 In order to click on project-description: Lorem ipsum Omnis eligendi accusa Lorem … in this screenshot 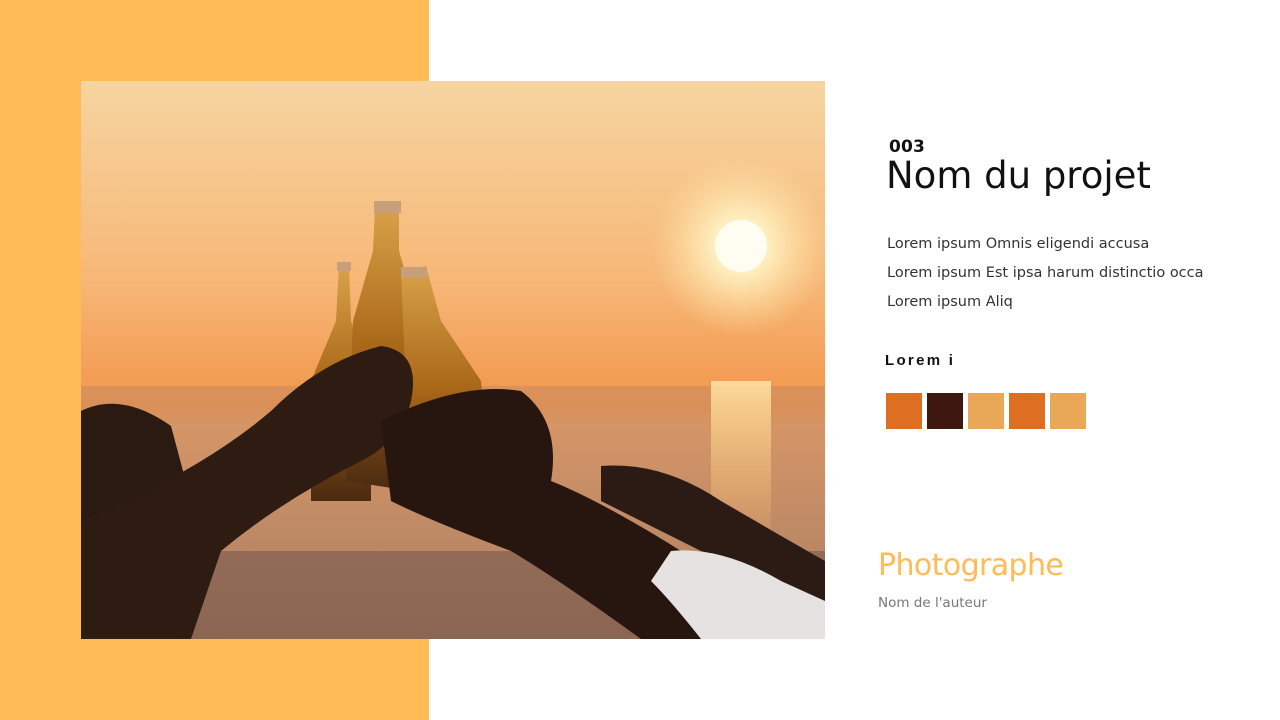, I will do `click(1045, 277)`.